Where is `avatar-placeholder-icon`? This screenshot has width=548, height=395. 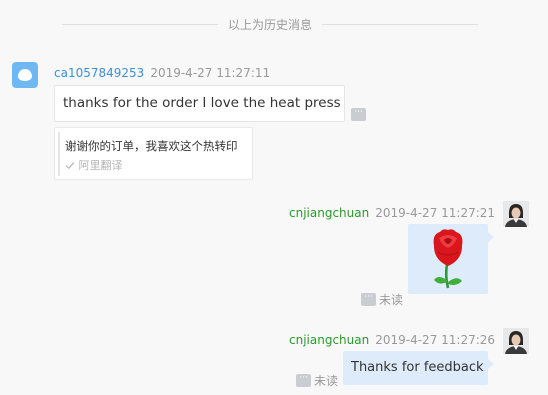
avatar-placeholder-icon is located at coordinates (25, 75).